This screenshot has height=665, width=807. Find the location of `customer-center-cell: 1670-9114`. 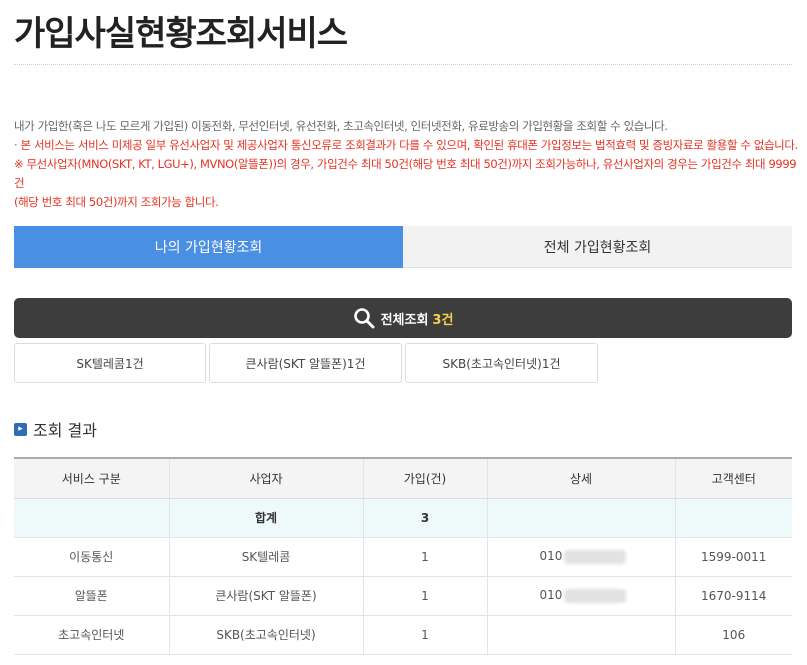

customer-center-cell: 1670-9114 is located at coordinates (733, 596).